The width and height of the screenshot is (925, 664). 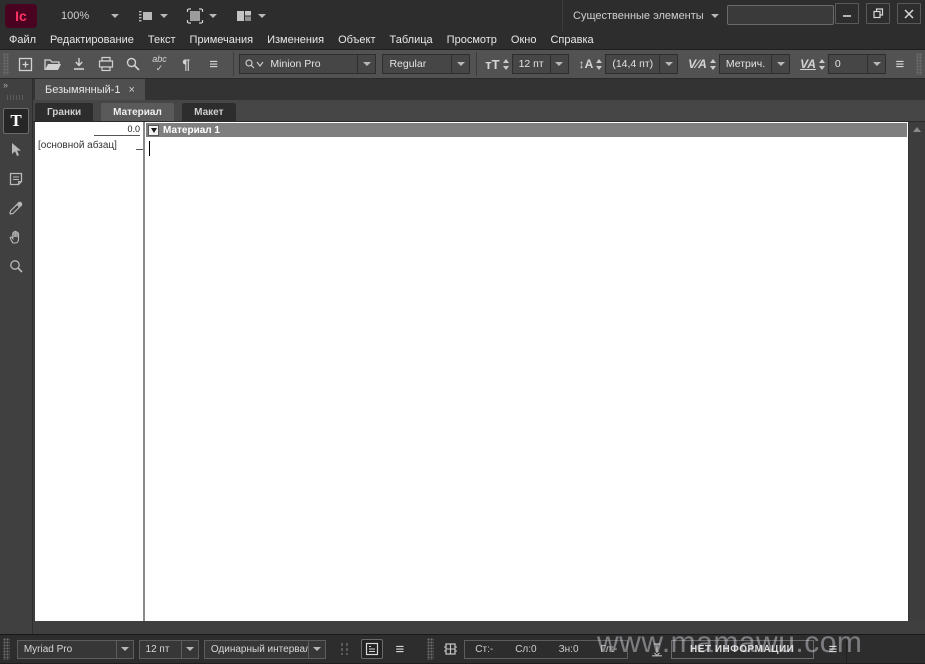 I want to click on story-view-toggle-button, so click(x=372, y=649).